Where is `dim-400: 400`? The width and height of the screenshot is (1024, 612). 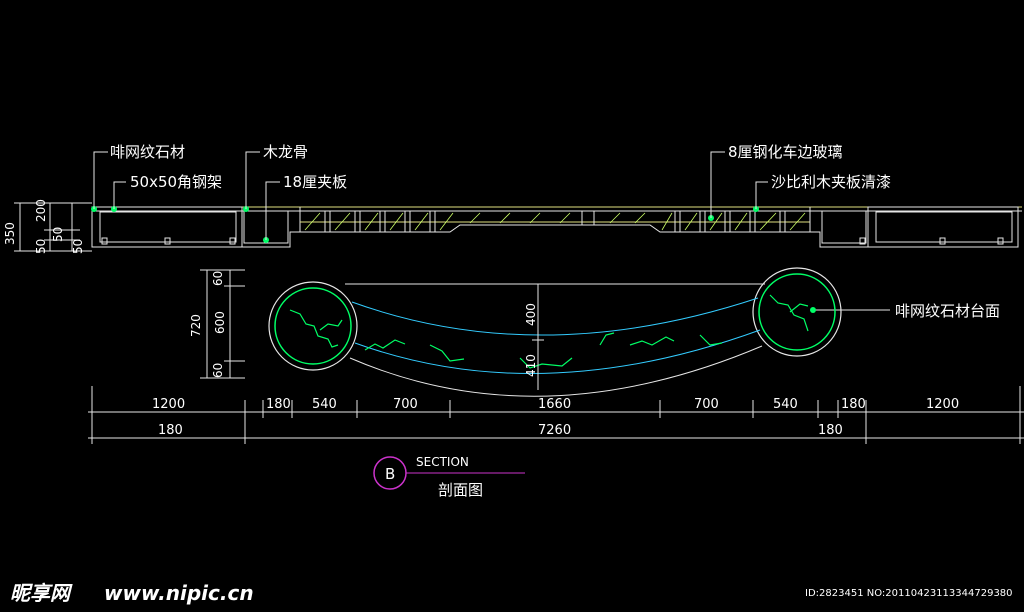 dim-400: 400 is located at coordinates (531, 314).